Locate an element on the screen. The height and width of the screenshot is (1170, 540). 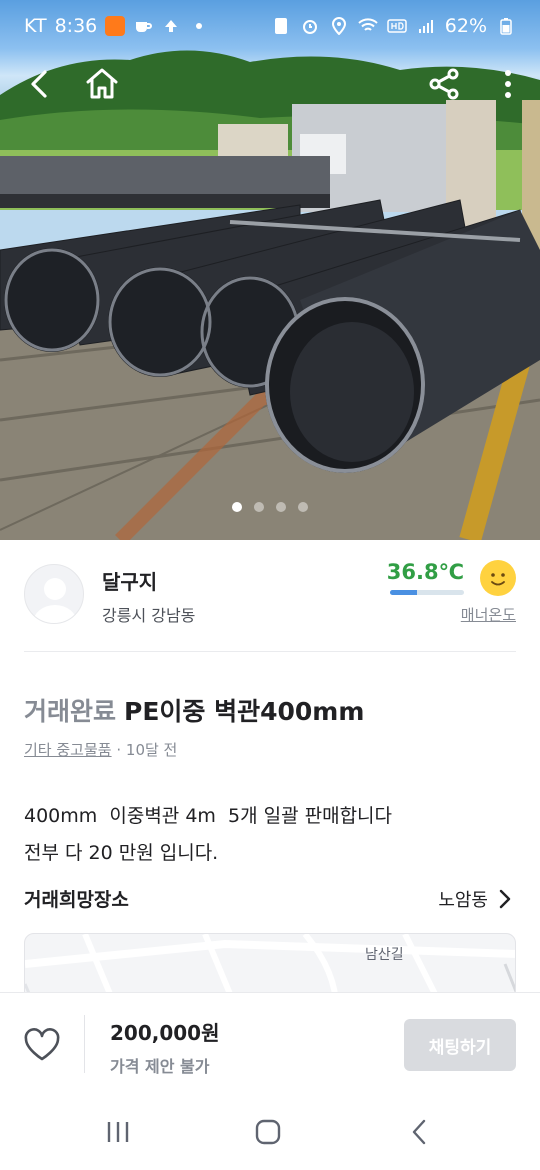
more-notifications-dot-icon is located at coordinates (199, 26).